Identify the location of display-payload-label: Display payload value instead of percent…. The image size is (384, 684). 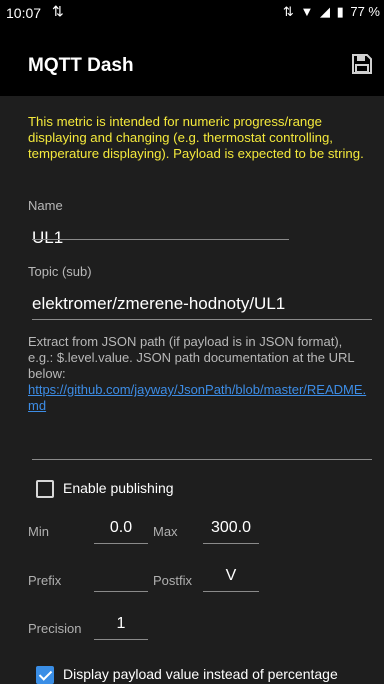
(200, 674).